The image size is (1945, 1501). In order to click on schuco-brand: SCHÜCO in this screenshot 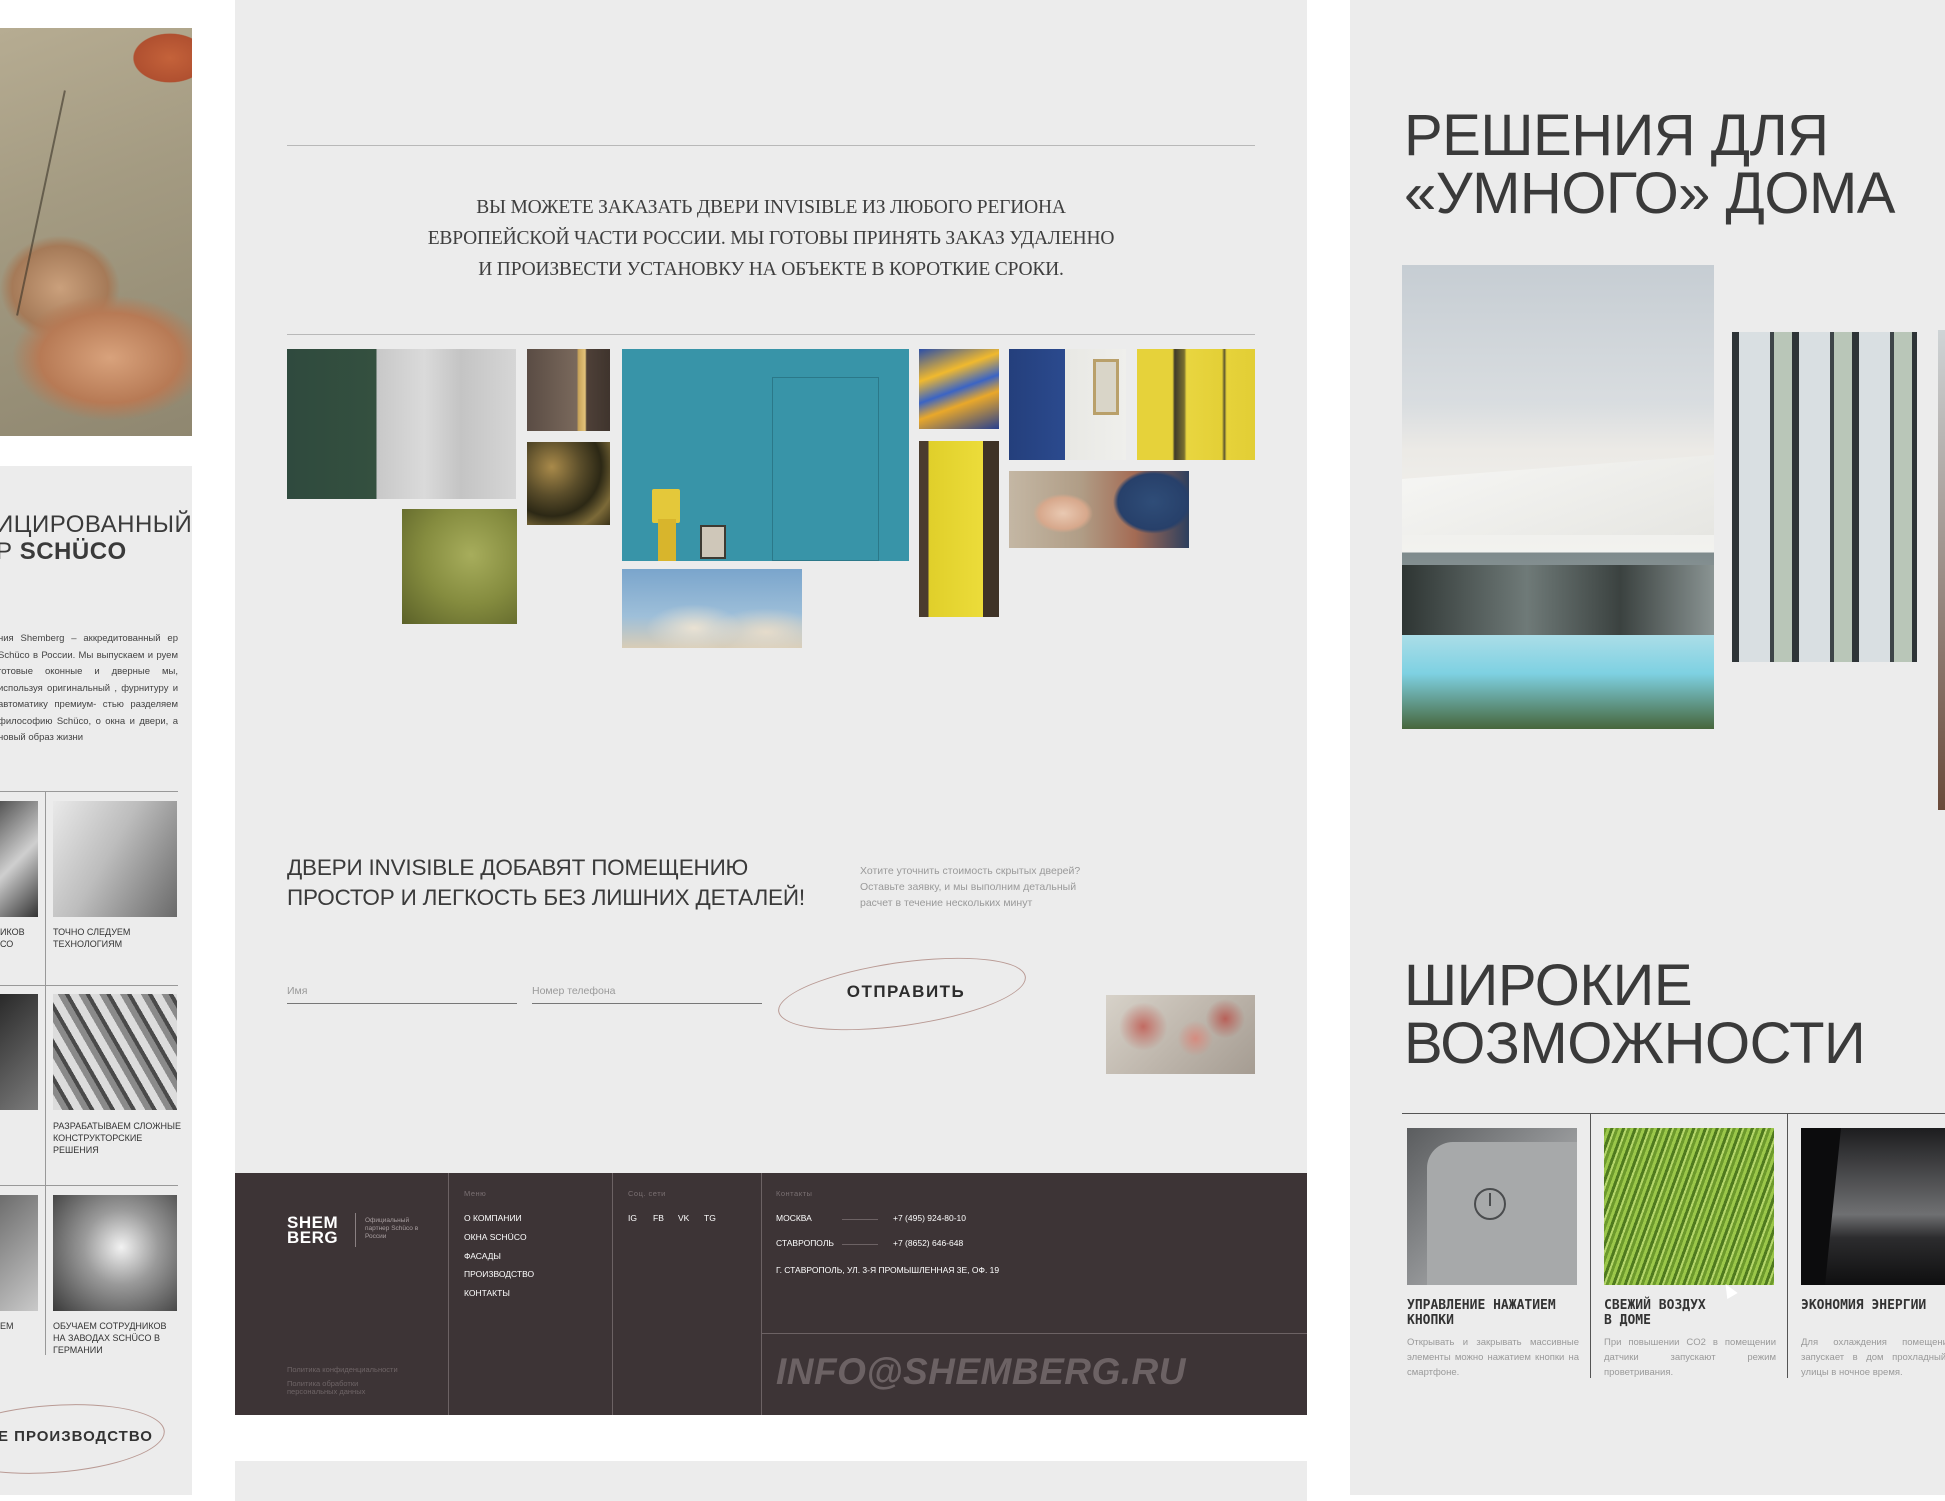, I will do `click(73, 551)`.